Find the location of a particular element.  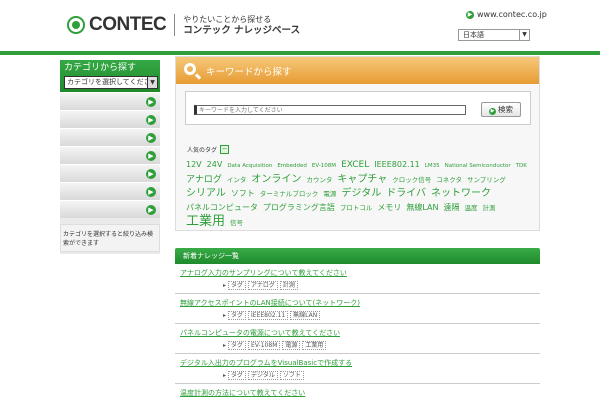

tagline-line2: コンテック ナレッジベース is located at coordinates (242, 30).